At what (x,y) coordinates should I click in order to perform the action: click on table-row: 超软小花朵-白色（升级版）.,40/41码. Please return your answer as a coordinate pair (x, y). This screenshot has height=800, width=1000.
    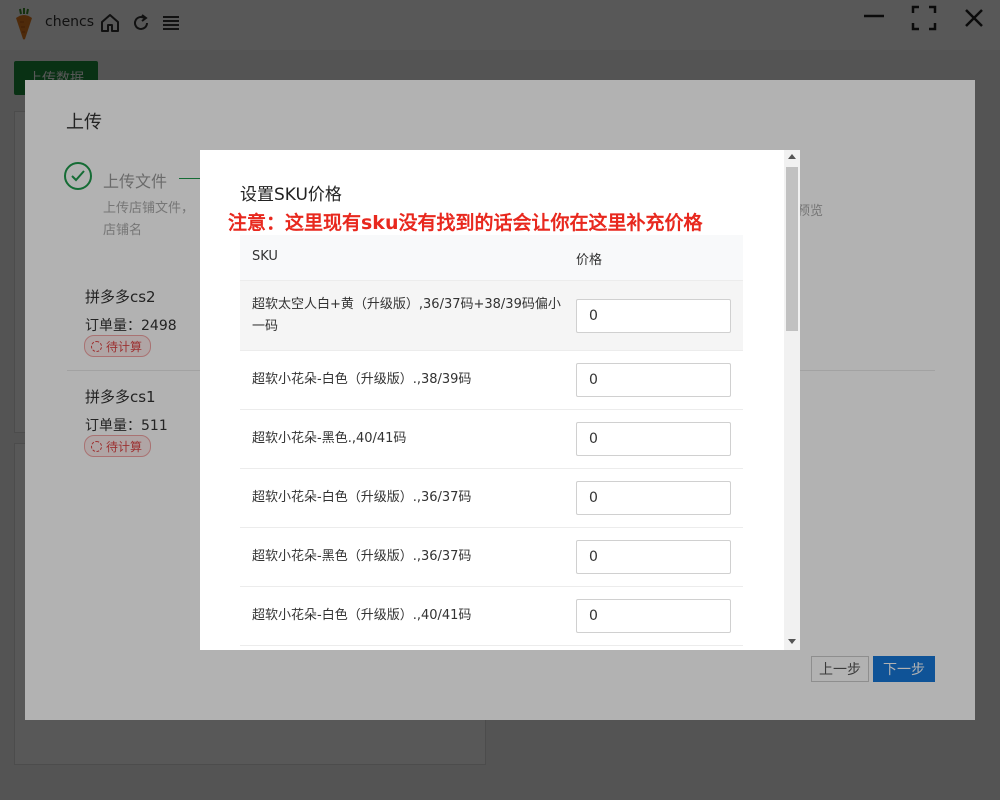
    Looking at the image, I should click on (491, 616).